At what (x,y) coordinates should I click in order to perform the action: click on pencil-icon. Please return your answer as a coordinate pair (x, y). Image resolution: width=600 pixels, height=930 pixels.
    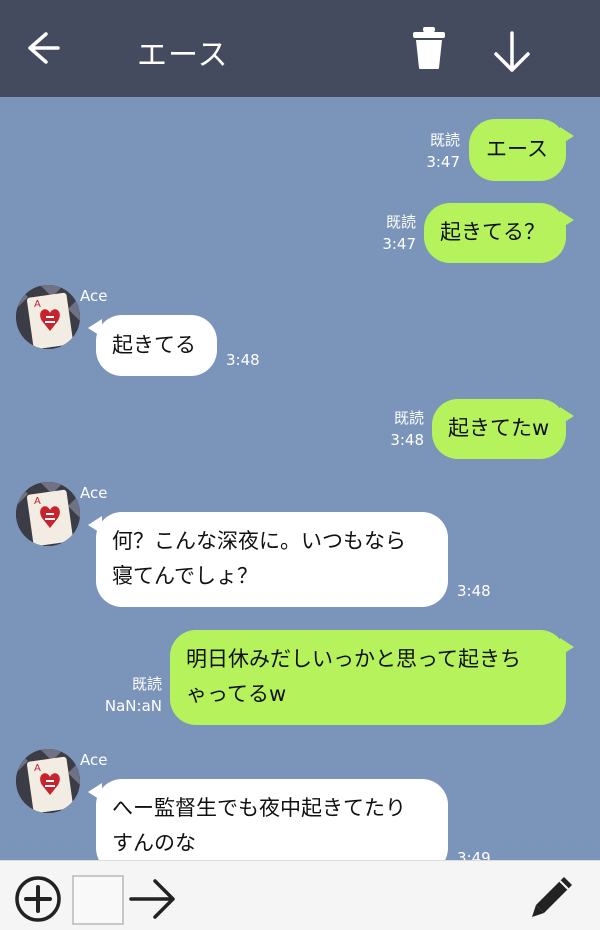
    Looking at the image, I should click on (552, 897).